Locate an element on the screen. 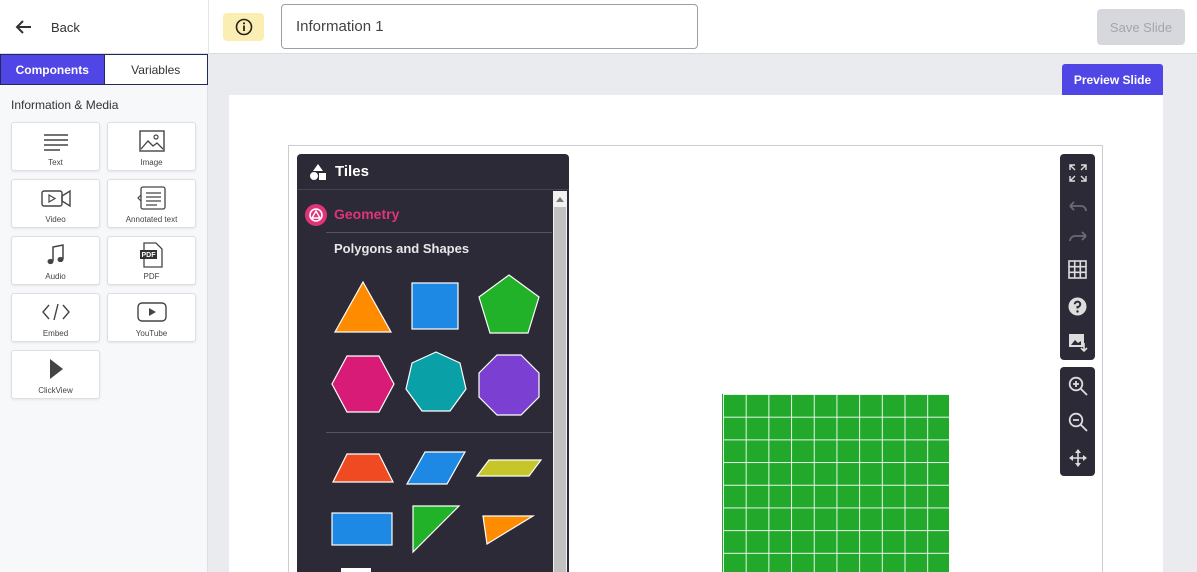  geometry-icon is located at coordinates (316, 215).